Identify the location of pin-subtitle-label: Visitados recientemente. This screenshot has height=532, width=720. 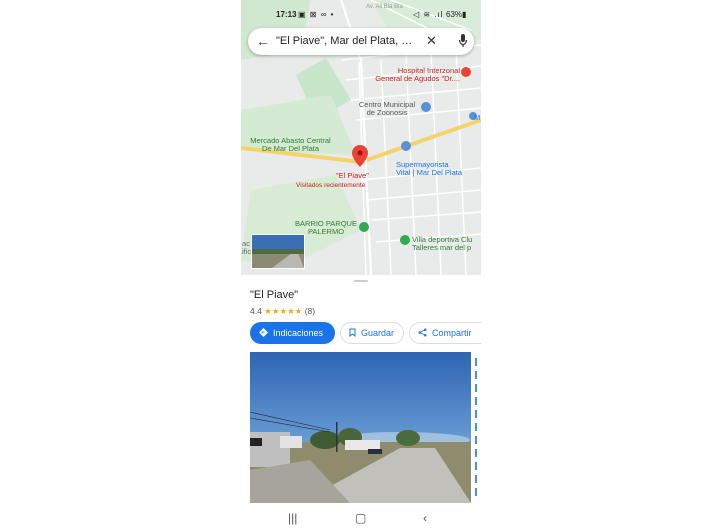
(331, 185).